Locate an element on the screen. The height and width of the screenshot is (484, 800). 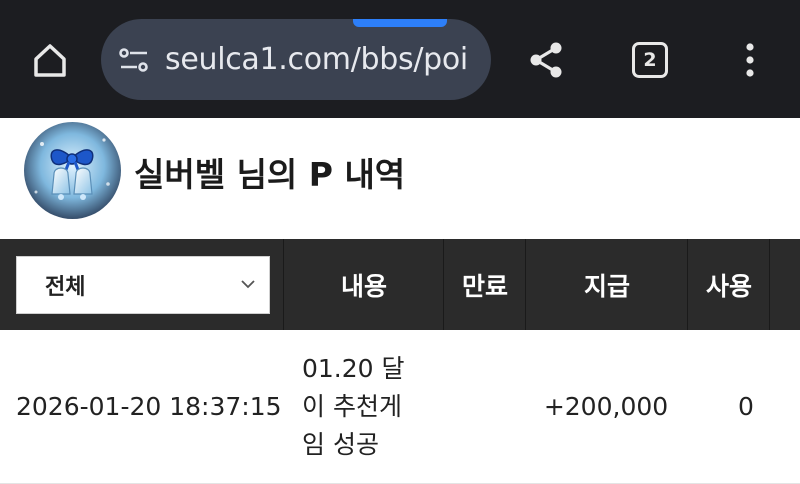
filter-selected-value: 전체 is located at coordinates (65, 287).